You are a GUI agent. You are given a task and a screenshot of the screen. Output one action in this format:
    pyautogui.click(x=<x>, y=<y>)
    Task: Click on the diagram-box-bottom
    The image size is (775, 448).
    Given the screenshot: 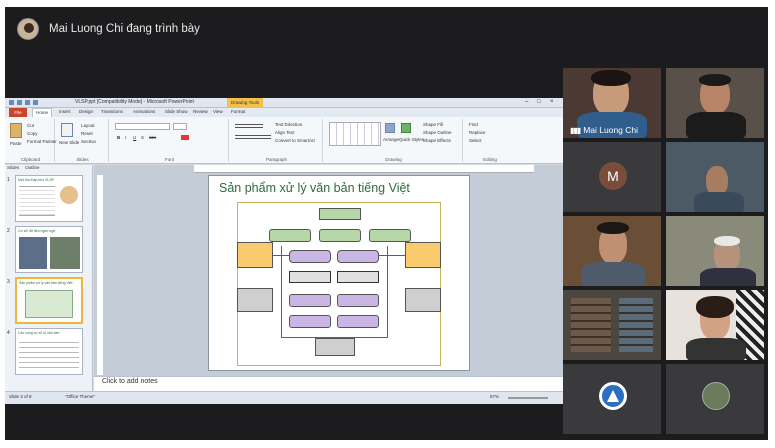 What is the action you would take?
    pyautogui.click(x=335, y=347)
    